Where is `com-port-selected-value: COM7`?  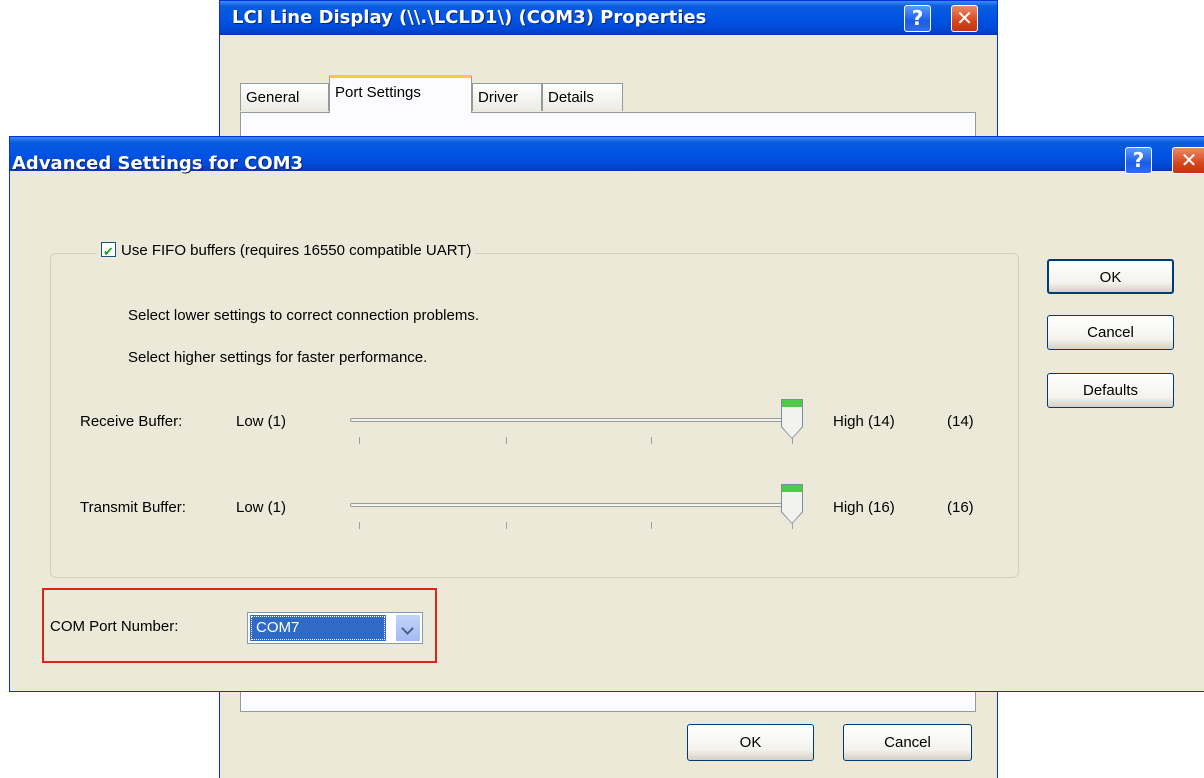
com-port-selected-value: COM7 is located at coordinates (318, 628).